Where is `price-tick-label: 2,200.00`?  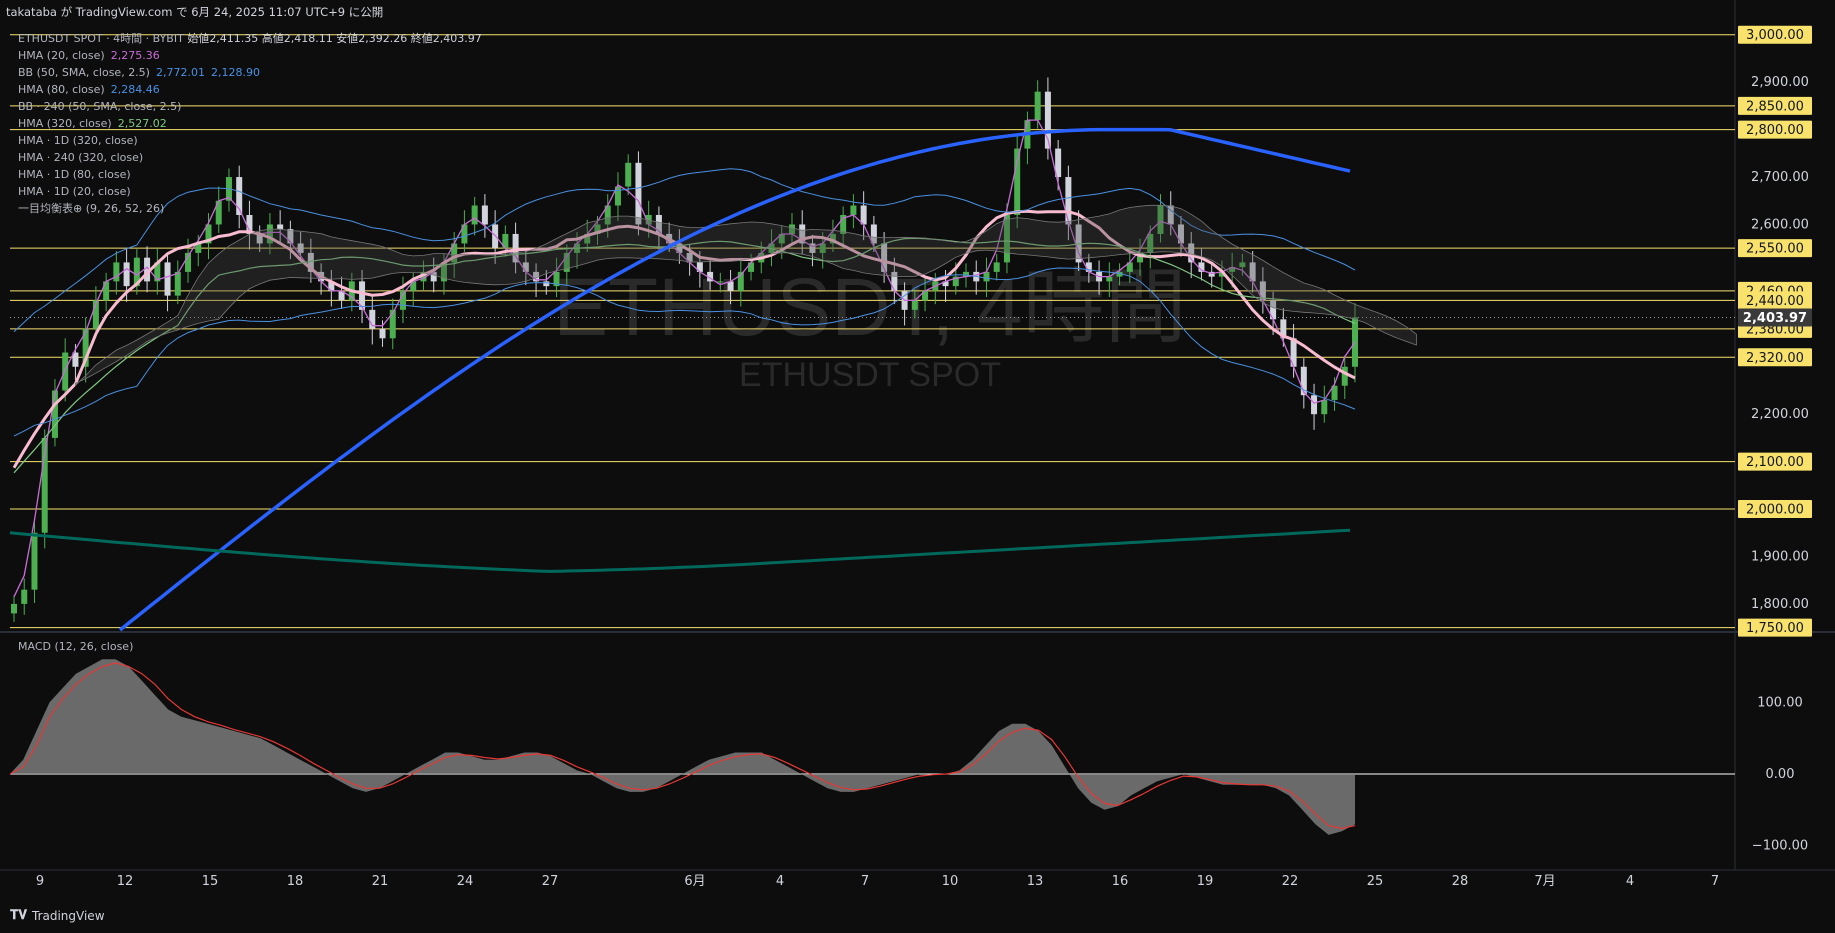
price-tick-label: 2,200.00 is located at coordinates (1780, 414).